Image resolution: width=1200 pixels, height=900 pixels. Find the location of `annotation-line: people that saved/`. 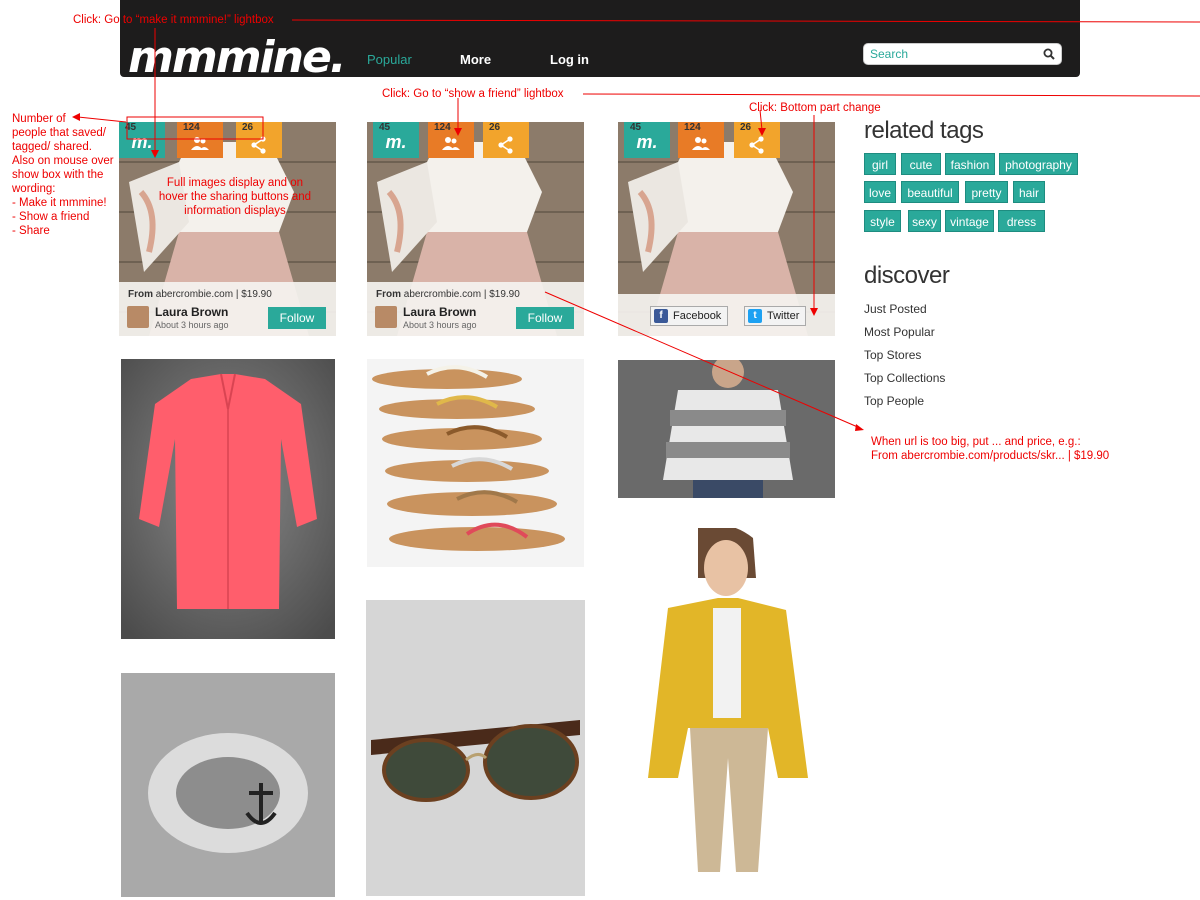

annotation-line: people that saved/ is located at coordinates (59, 133).